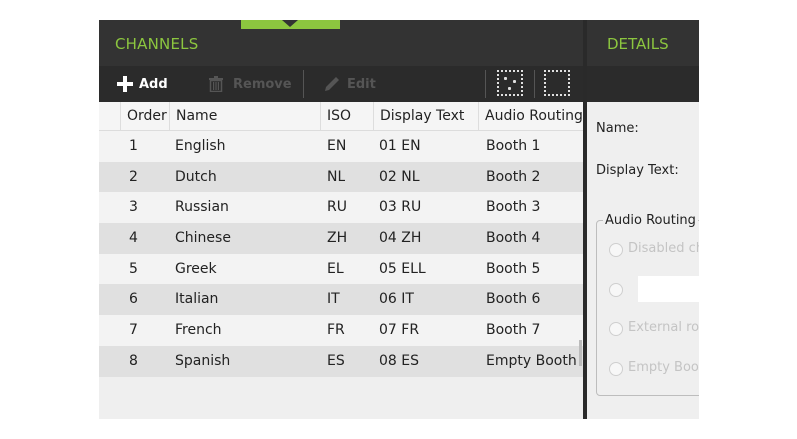 The width and height of the screenshot is (797, 439). What do you see at coordinates (616, 329) in the screenshot?
I see `radio-external-routing` at bounding box center [616, 329].